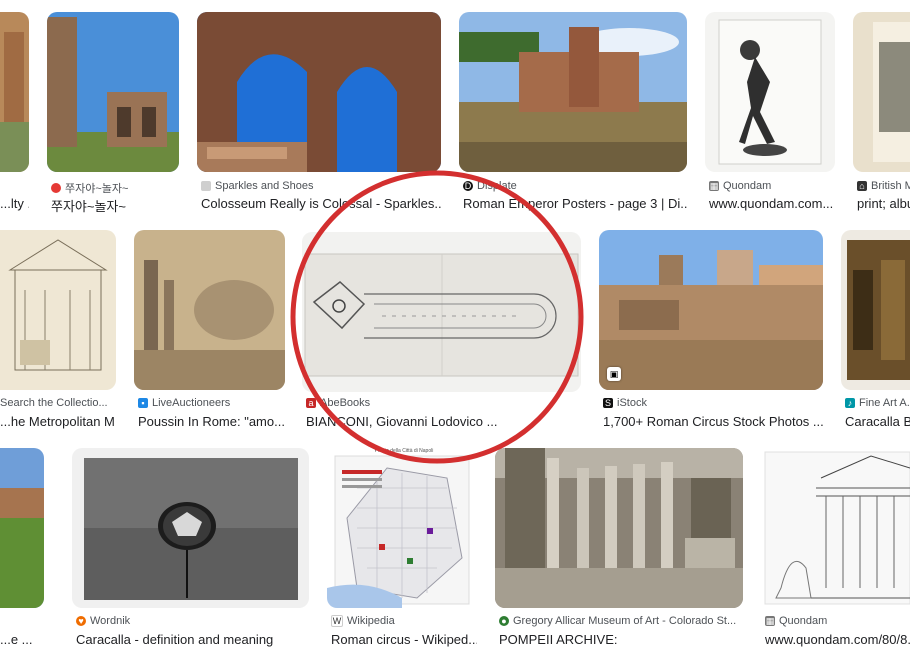  Describe the element at coordinates (608, 403) in the screenshot. I see `istock-icon: S` at that location.